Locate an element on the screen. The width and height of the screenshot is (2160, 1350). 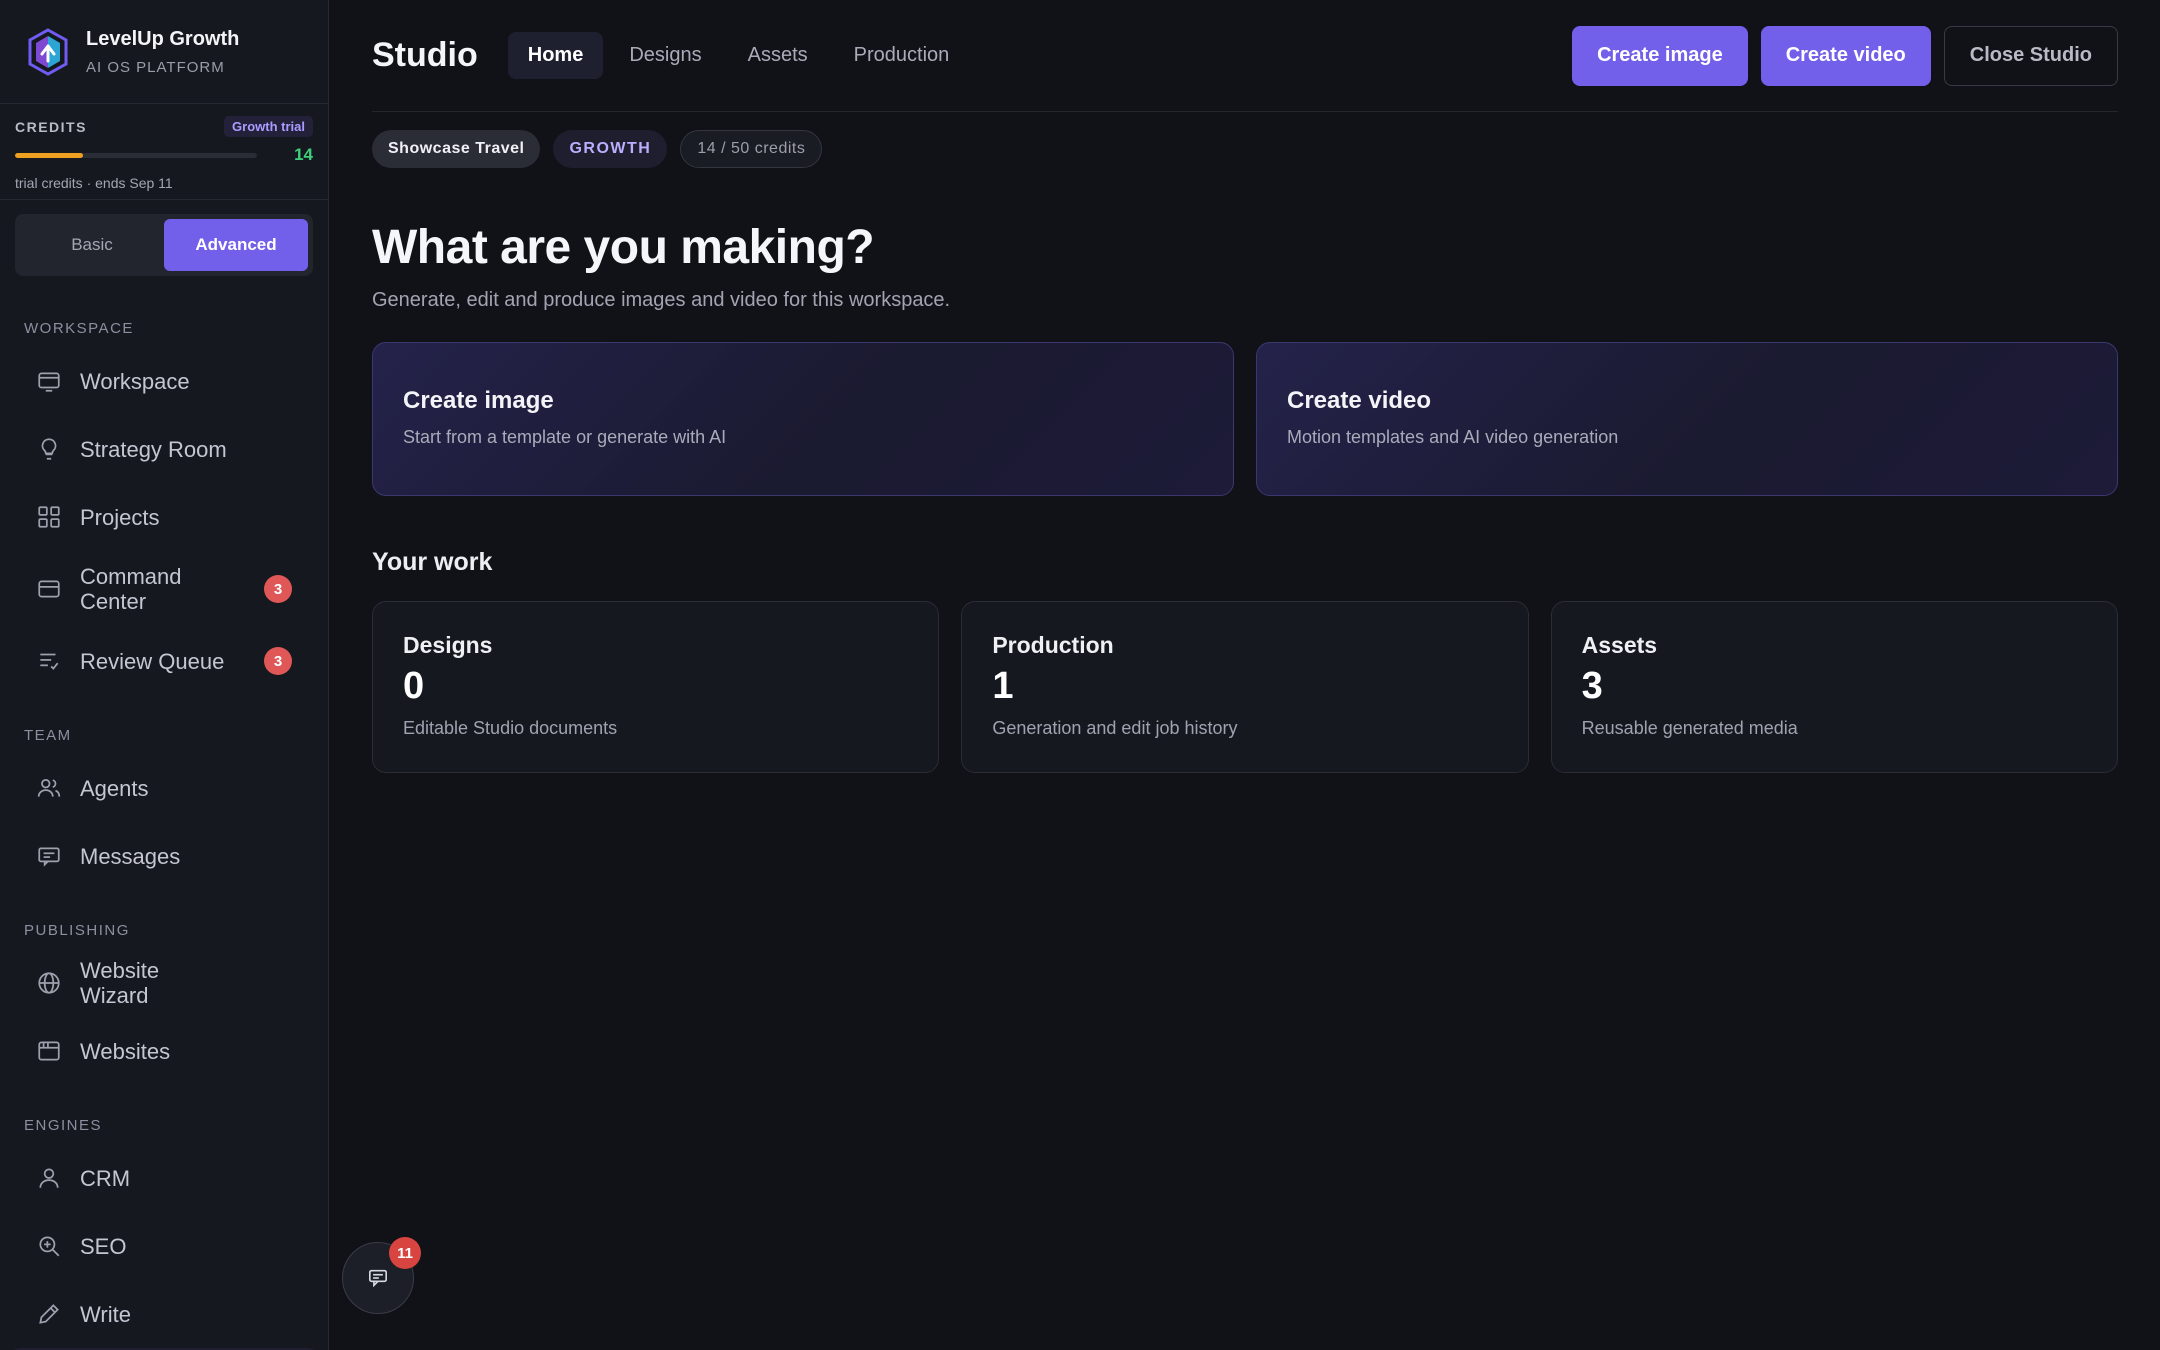
credits-chip: 14 / 50 credits is located at coordinates (751, 149).